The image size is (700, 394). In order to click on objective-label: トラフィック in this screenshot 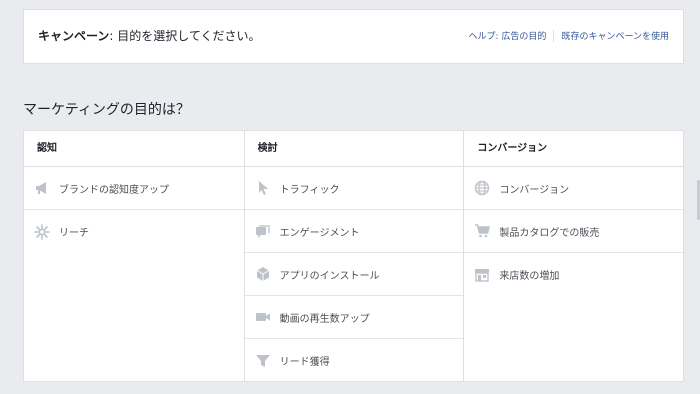, I will do `click(309, 190)`.